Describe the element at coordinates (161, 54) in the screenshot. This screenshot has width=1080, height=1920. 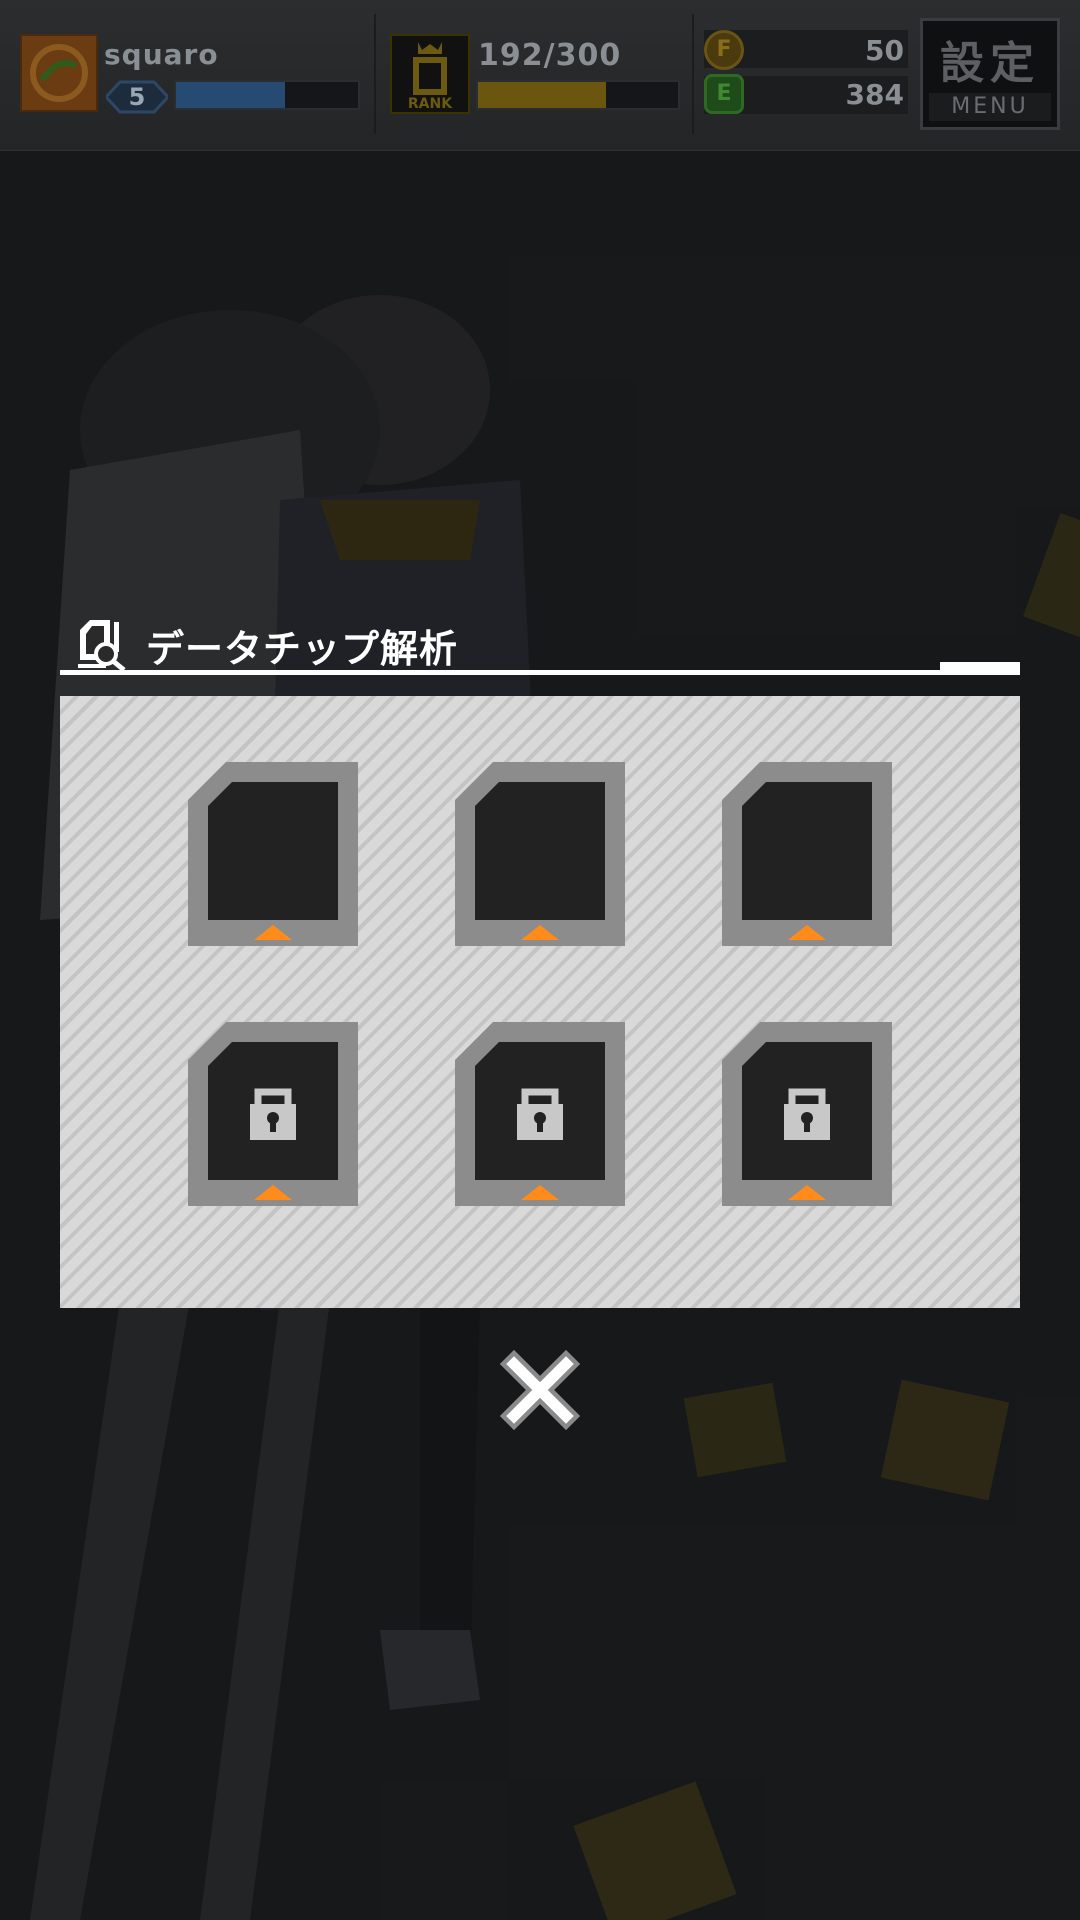
I see `player-name: squaro` at that location.